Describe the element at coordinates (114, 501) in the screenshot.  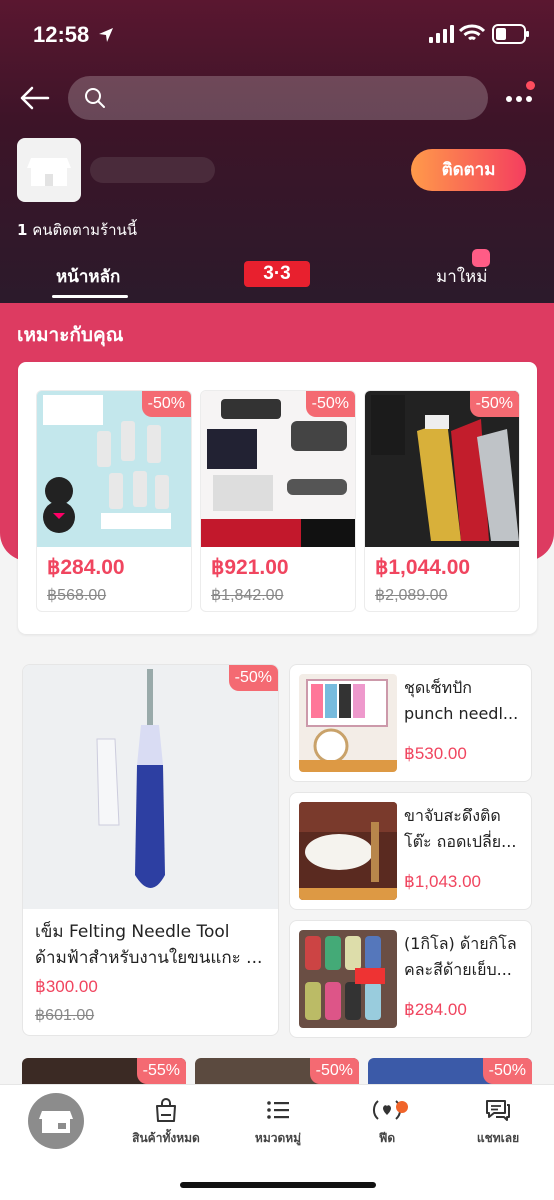
I see `recommended-product-1: -50% ฿284.00 ฿568.00` at that location.